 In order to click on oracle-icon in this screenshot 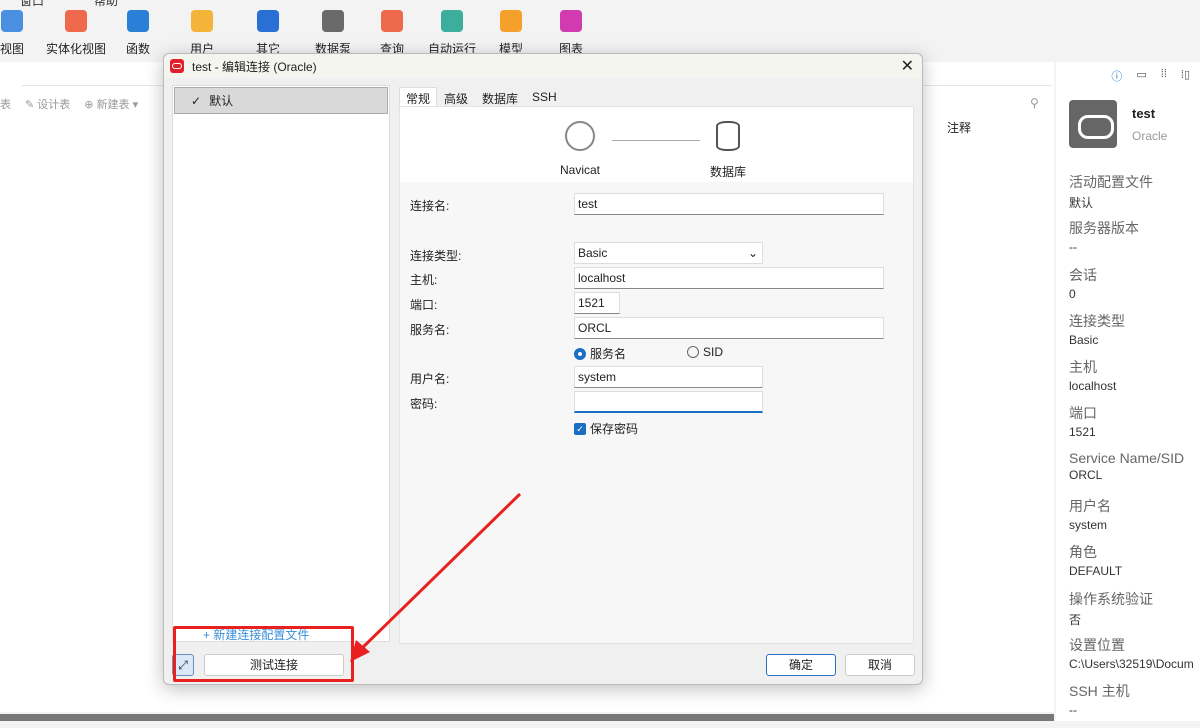, I will do `click(177, 66)`.